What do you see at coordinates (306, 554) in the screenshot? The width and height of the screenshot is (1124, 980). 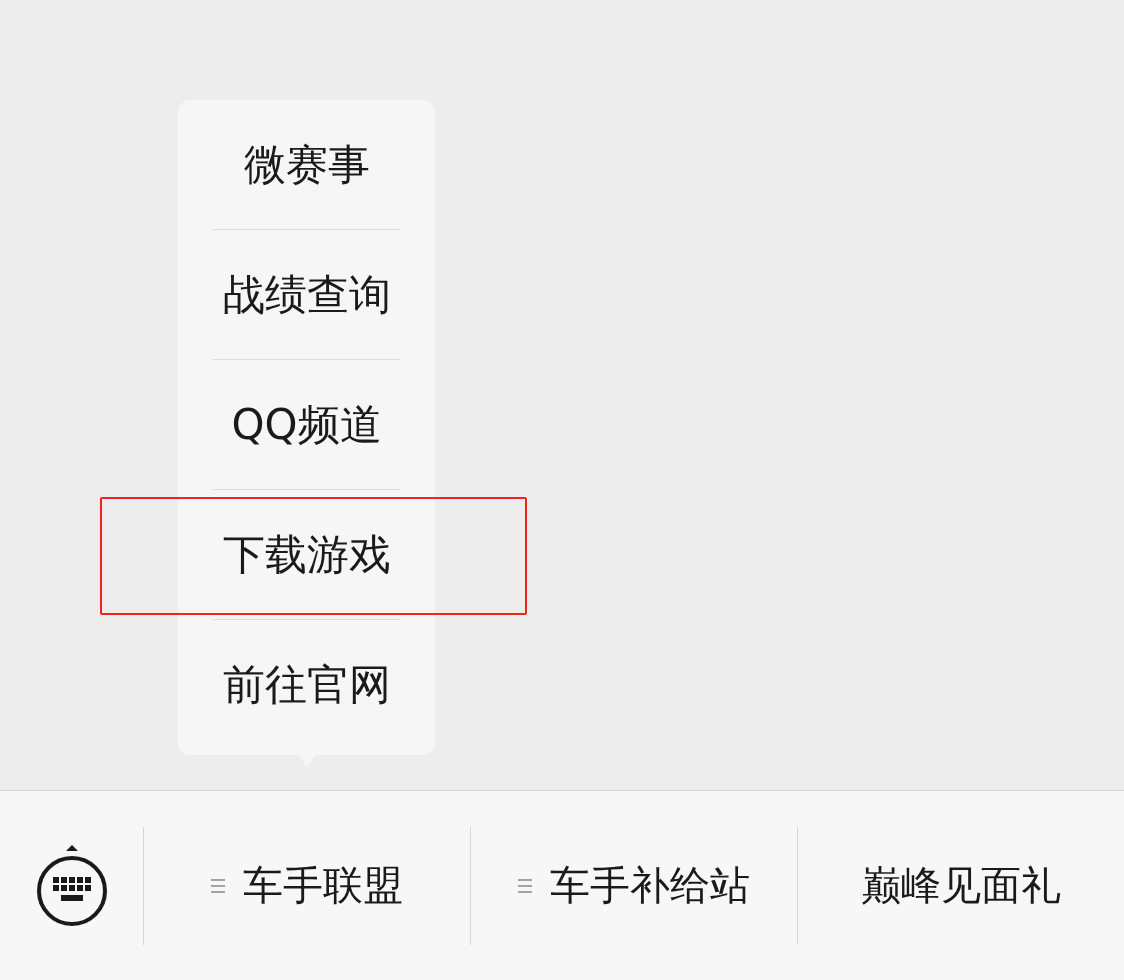 I see `submenu-item: 下载游戏` at bounding box center [306, 554].